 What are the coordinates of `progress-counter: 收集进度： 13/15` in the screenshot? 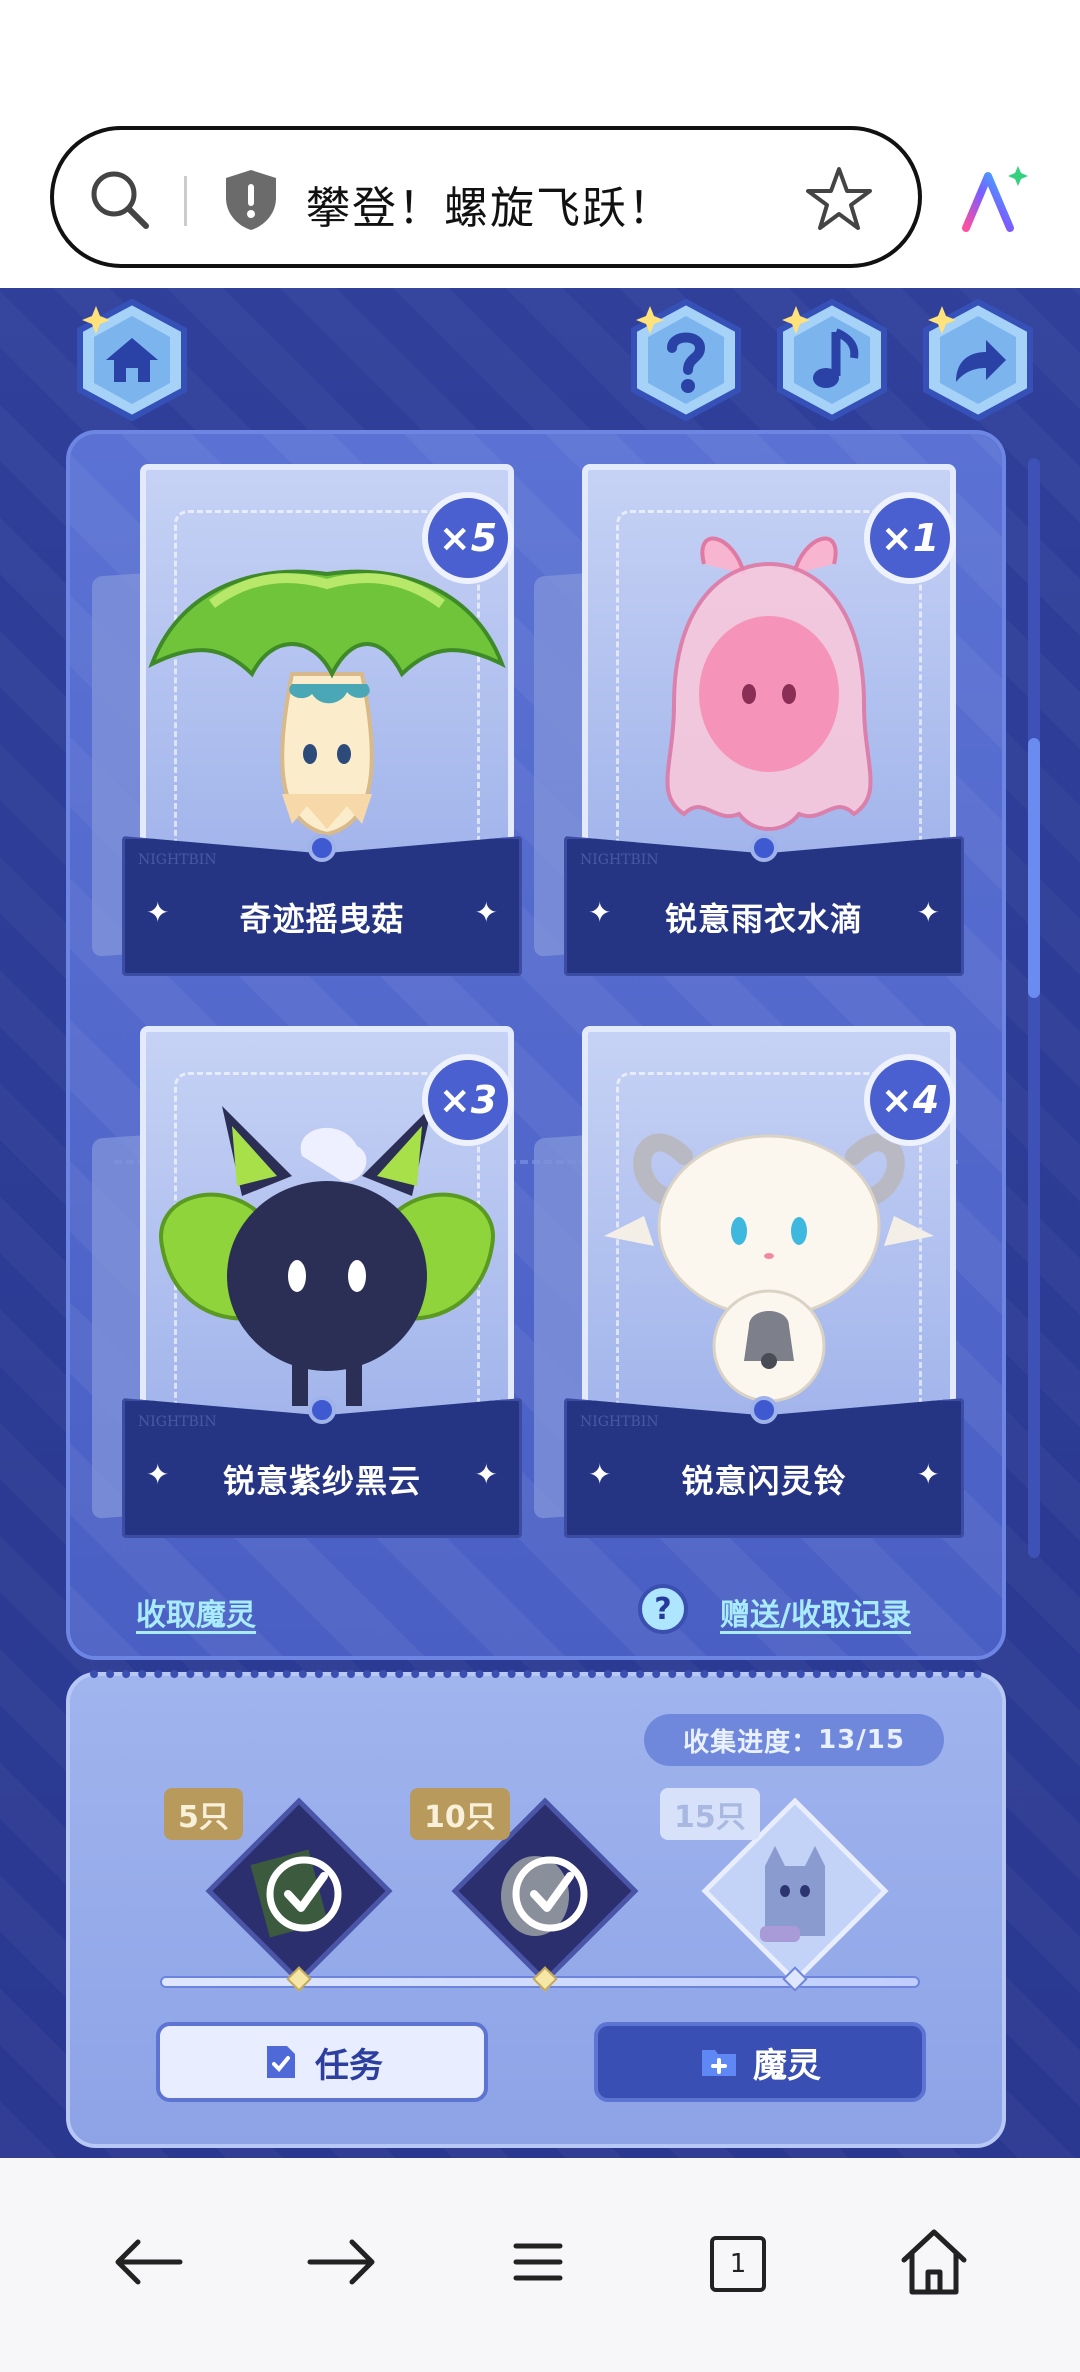 It's located at (794, 1740).